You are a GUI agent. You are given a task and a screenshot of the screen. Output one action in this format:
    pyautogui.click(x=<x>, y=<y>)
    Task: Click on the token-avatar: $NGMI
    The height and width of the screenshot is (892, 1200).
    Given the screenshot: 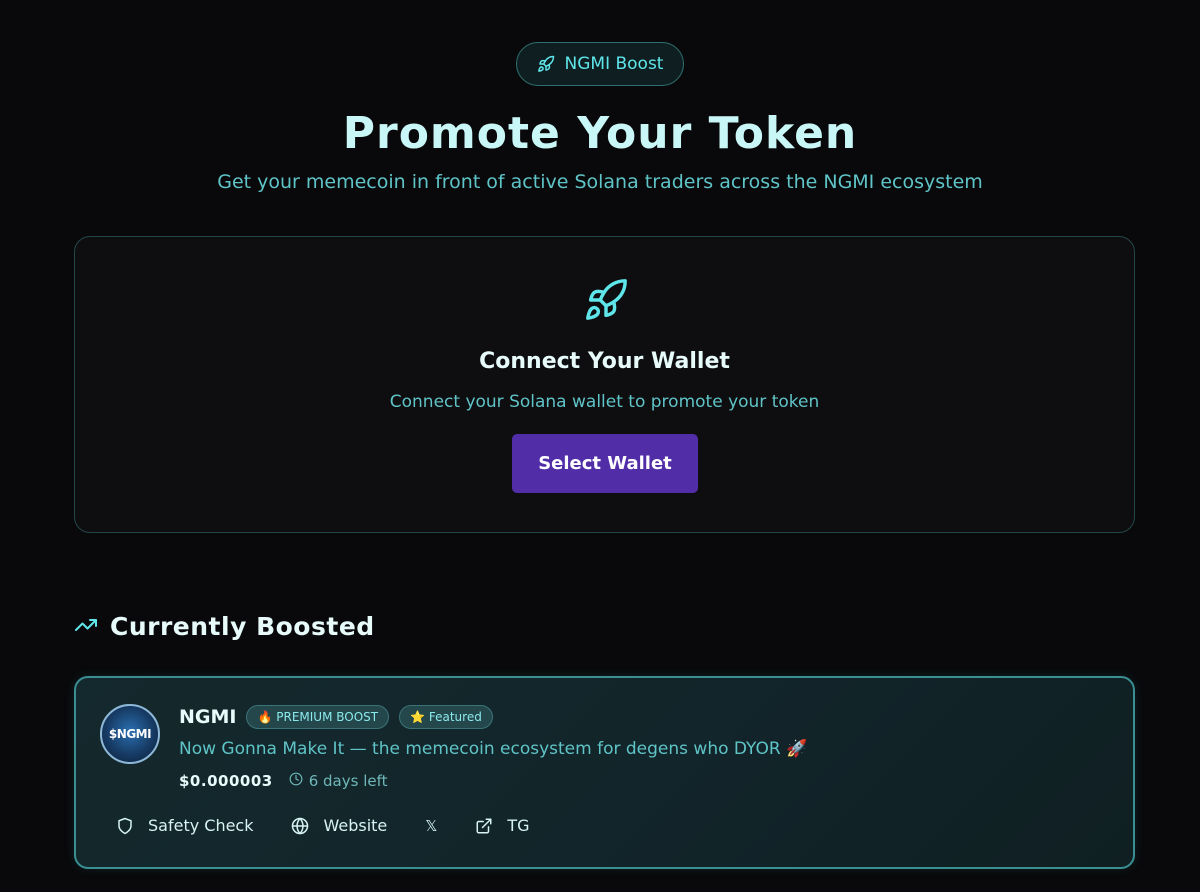 What is the action you would take?
    pyautogui.click(x=130, y=734)
    